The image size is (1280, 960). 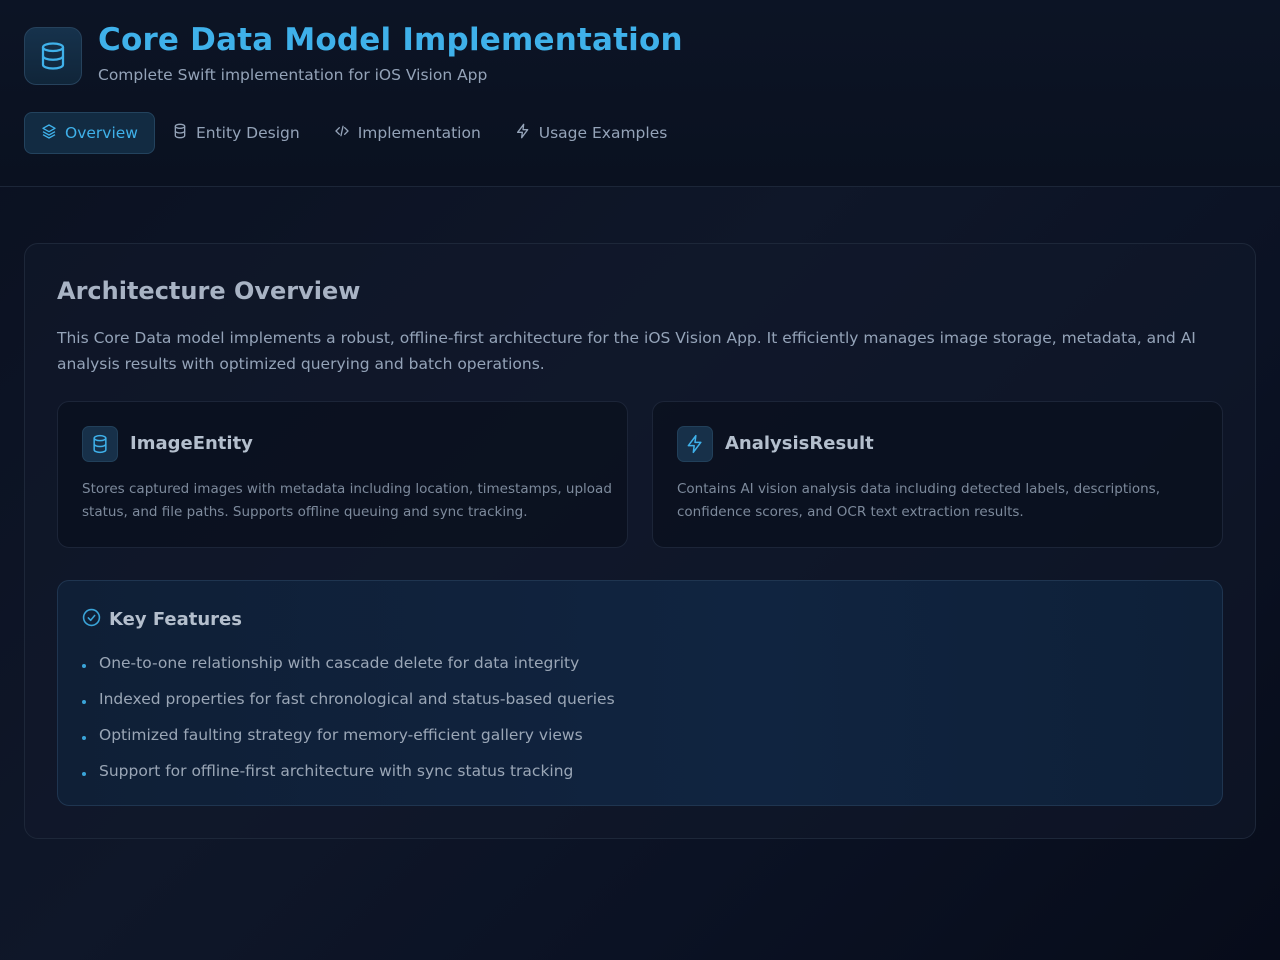 I want to click on tab-label: Entity Design, so click(x=247, y=133).